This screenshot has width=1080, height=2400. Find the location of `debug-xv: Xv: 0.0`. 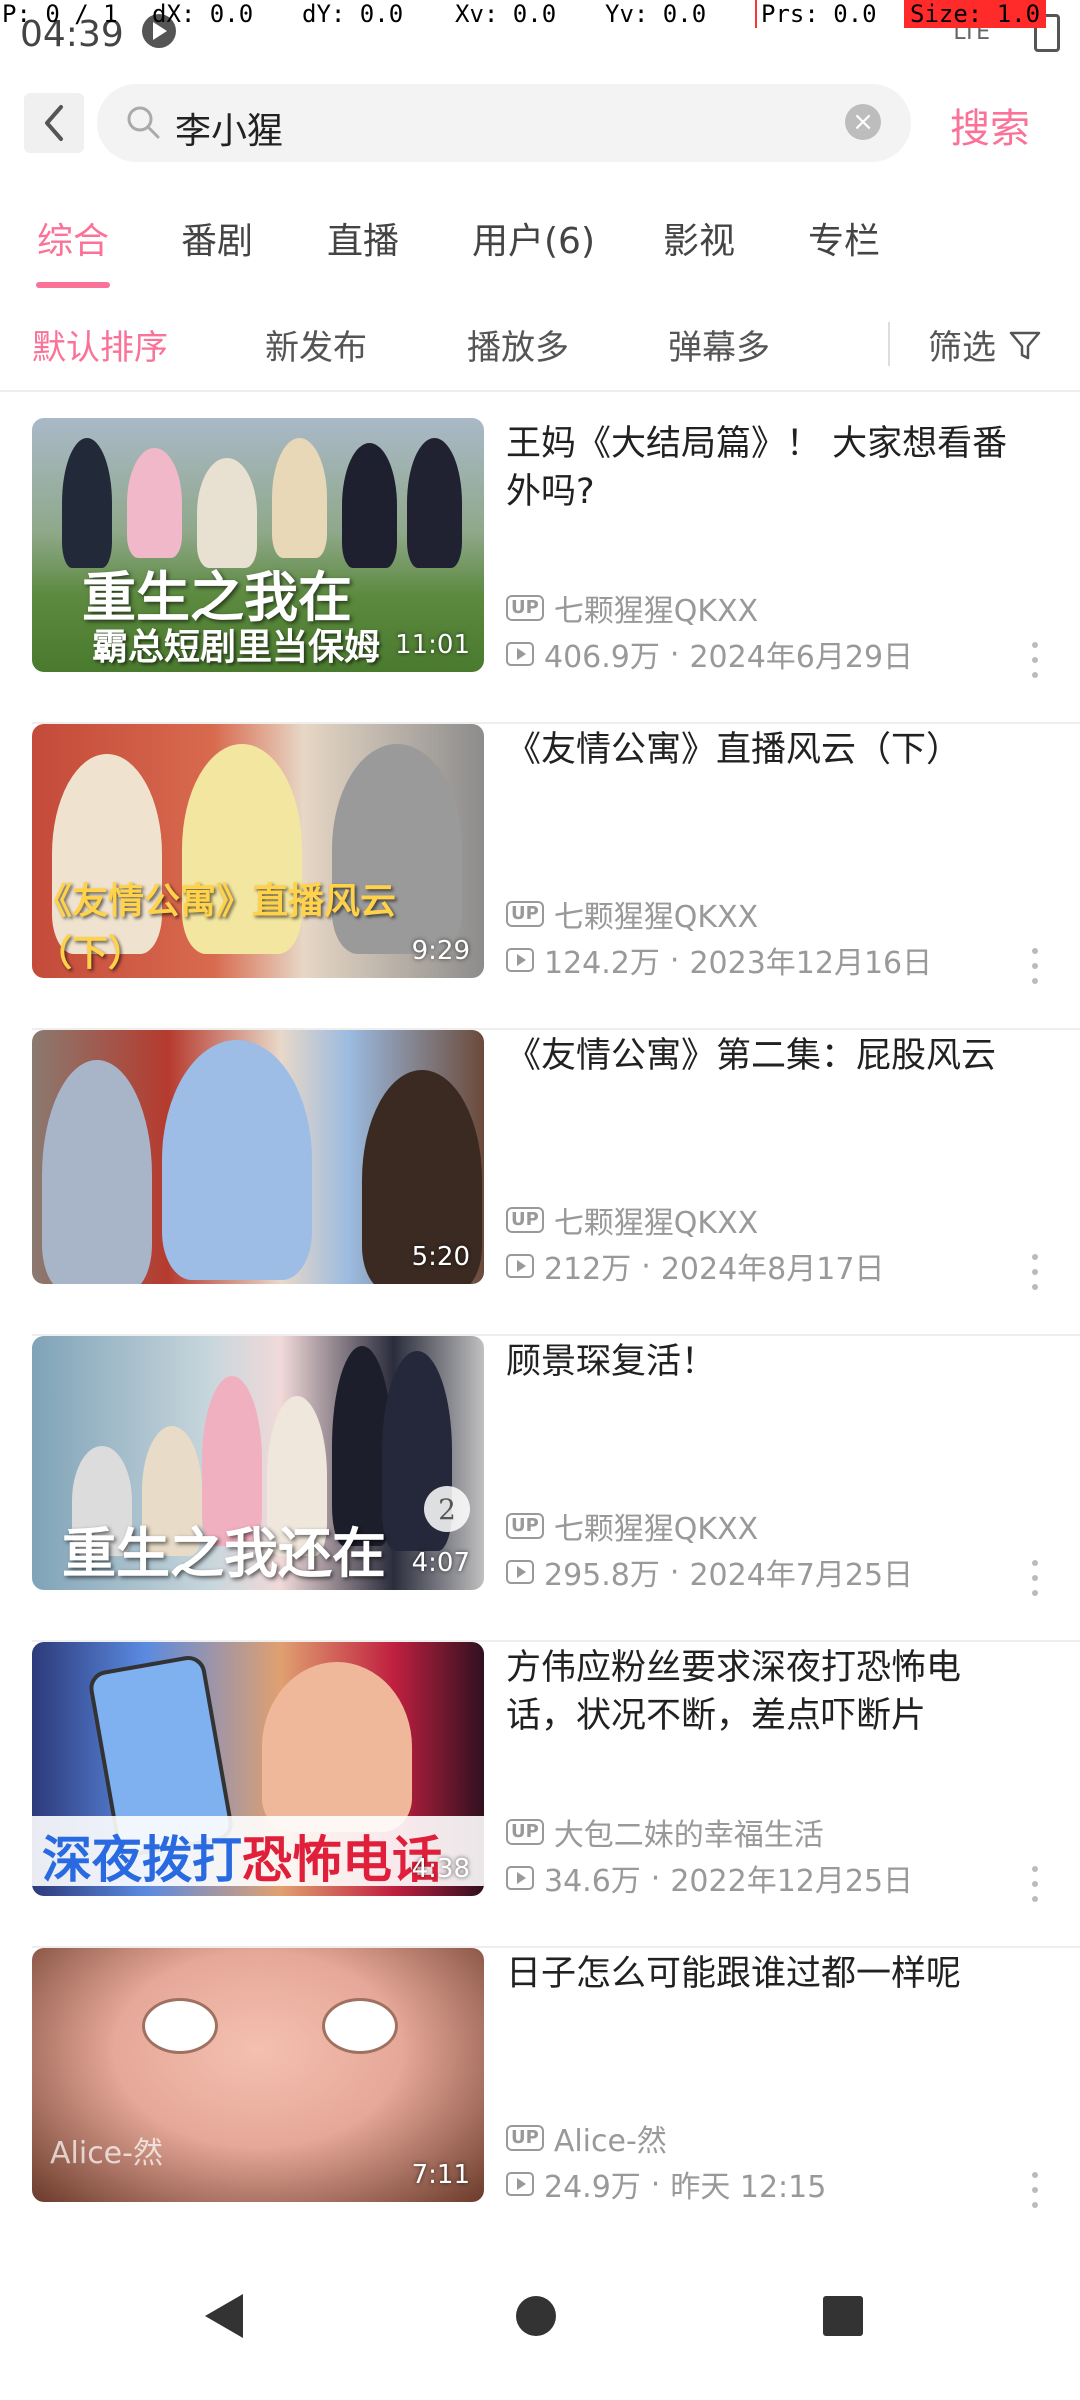

debug-xv: Xv: 0.0 is located at coordinates (506, 14).